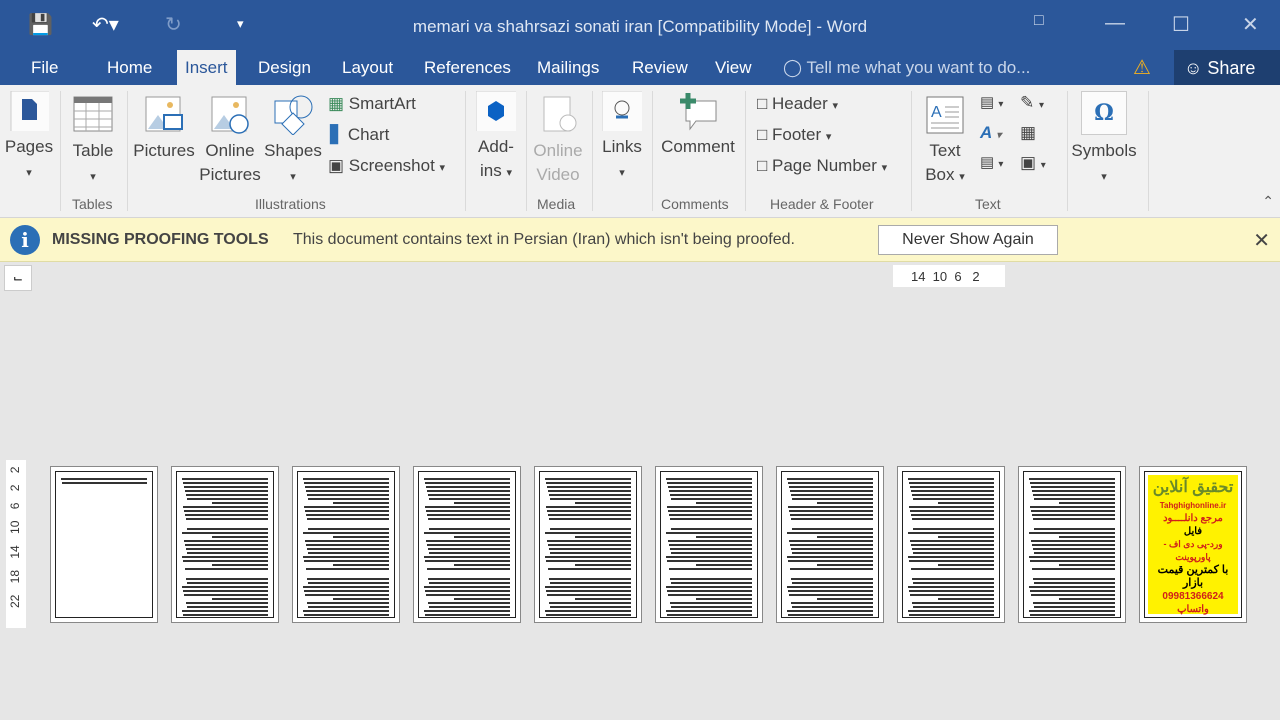 Image resolution: width=1280 pixels, height=720 pixels. What do you see at coordinates (1032, 103) in the screenshot?
I see `signature-line-button: ✎ ▾` at bounding box center [1032, 103].